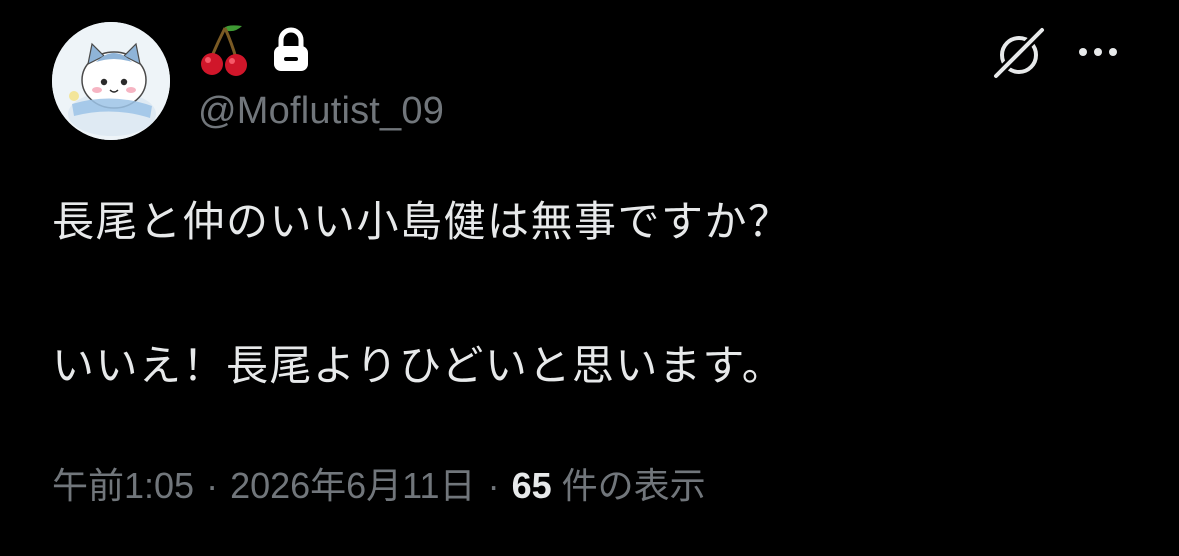  I want to click on view-label: 件の表示, so click(634, 486).